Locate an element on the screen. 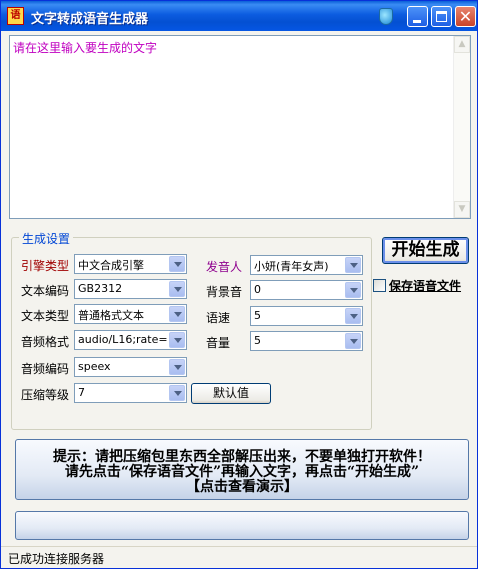 The width and height of the screenshot is (478, 569). text-type-select: 普通格式文本 is located at coordinates (130, 314).